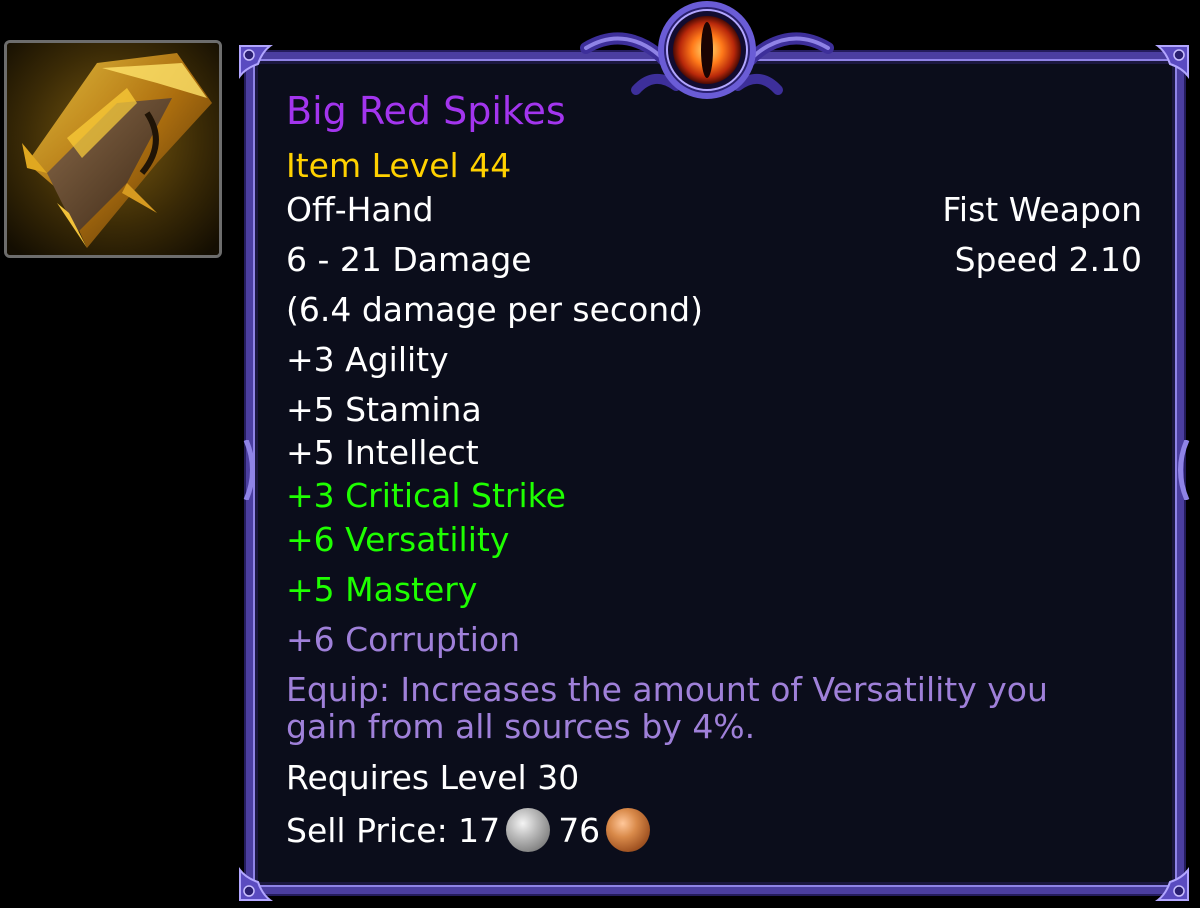  What do you see at coordinates (382, 589) in the screenshot?
I see `stat-mastery: +5 Mastery` at bounding box center [382, 589].